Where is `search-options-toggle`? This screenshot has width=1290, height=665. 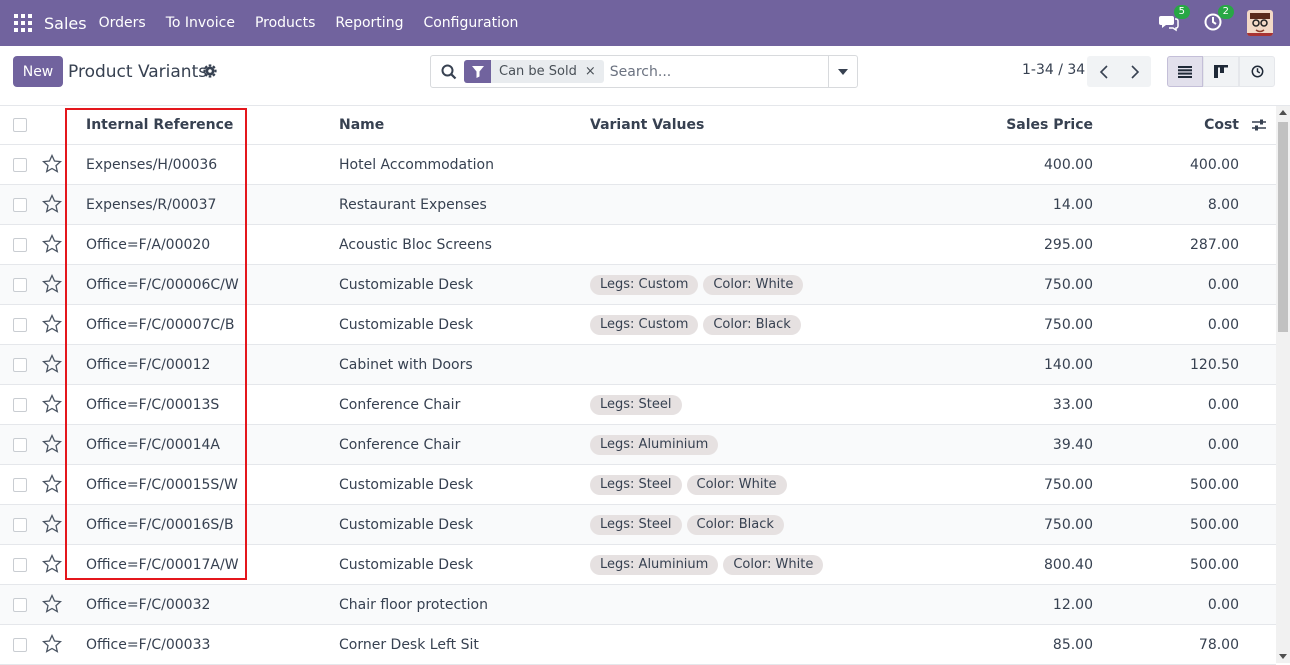 search-options-toggle is located at coordinates (842, 71).